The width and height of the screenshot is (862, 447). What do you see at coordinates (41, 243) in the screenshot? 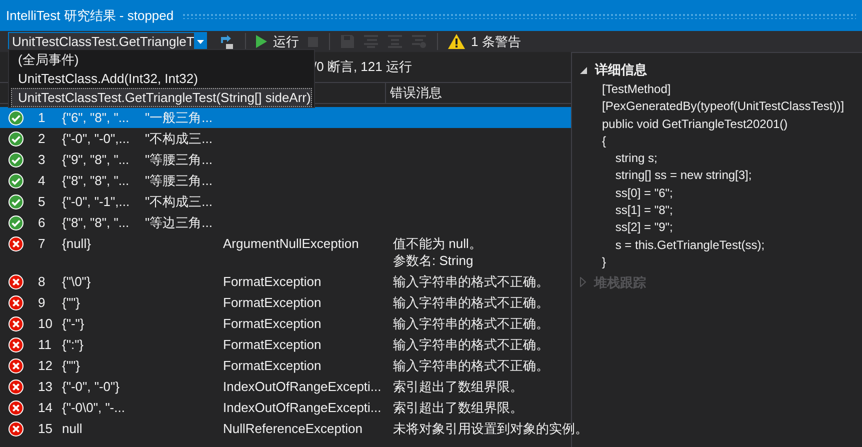
I see `row-number: 7` at bounding box center [41, 243].